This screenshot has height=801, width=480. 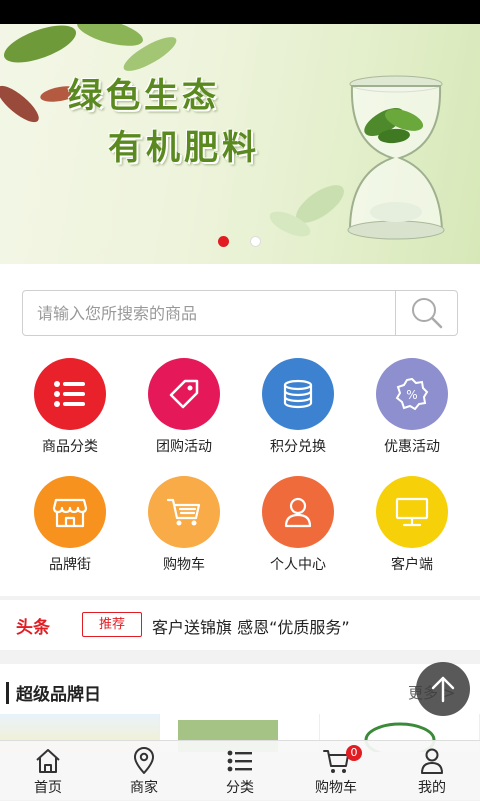 I want to click on grid-item-category: 商品分类, so click(x=70, y=402).